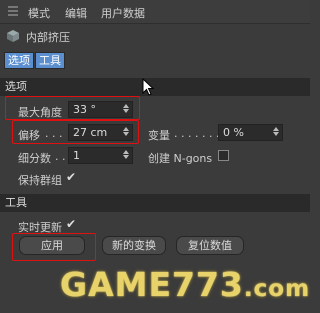  What do you see at coordinates (71, 224) in the screenshot?
I see `realtime-update-checkbox: ✔` at bounding box center [71, 224].